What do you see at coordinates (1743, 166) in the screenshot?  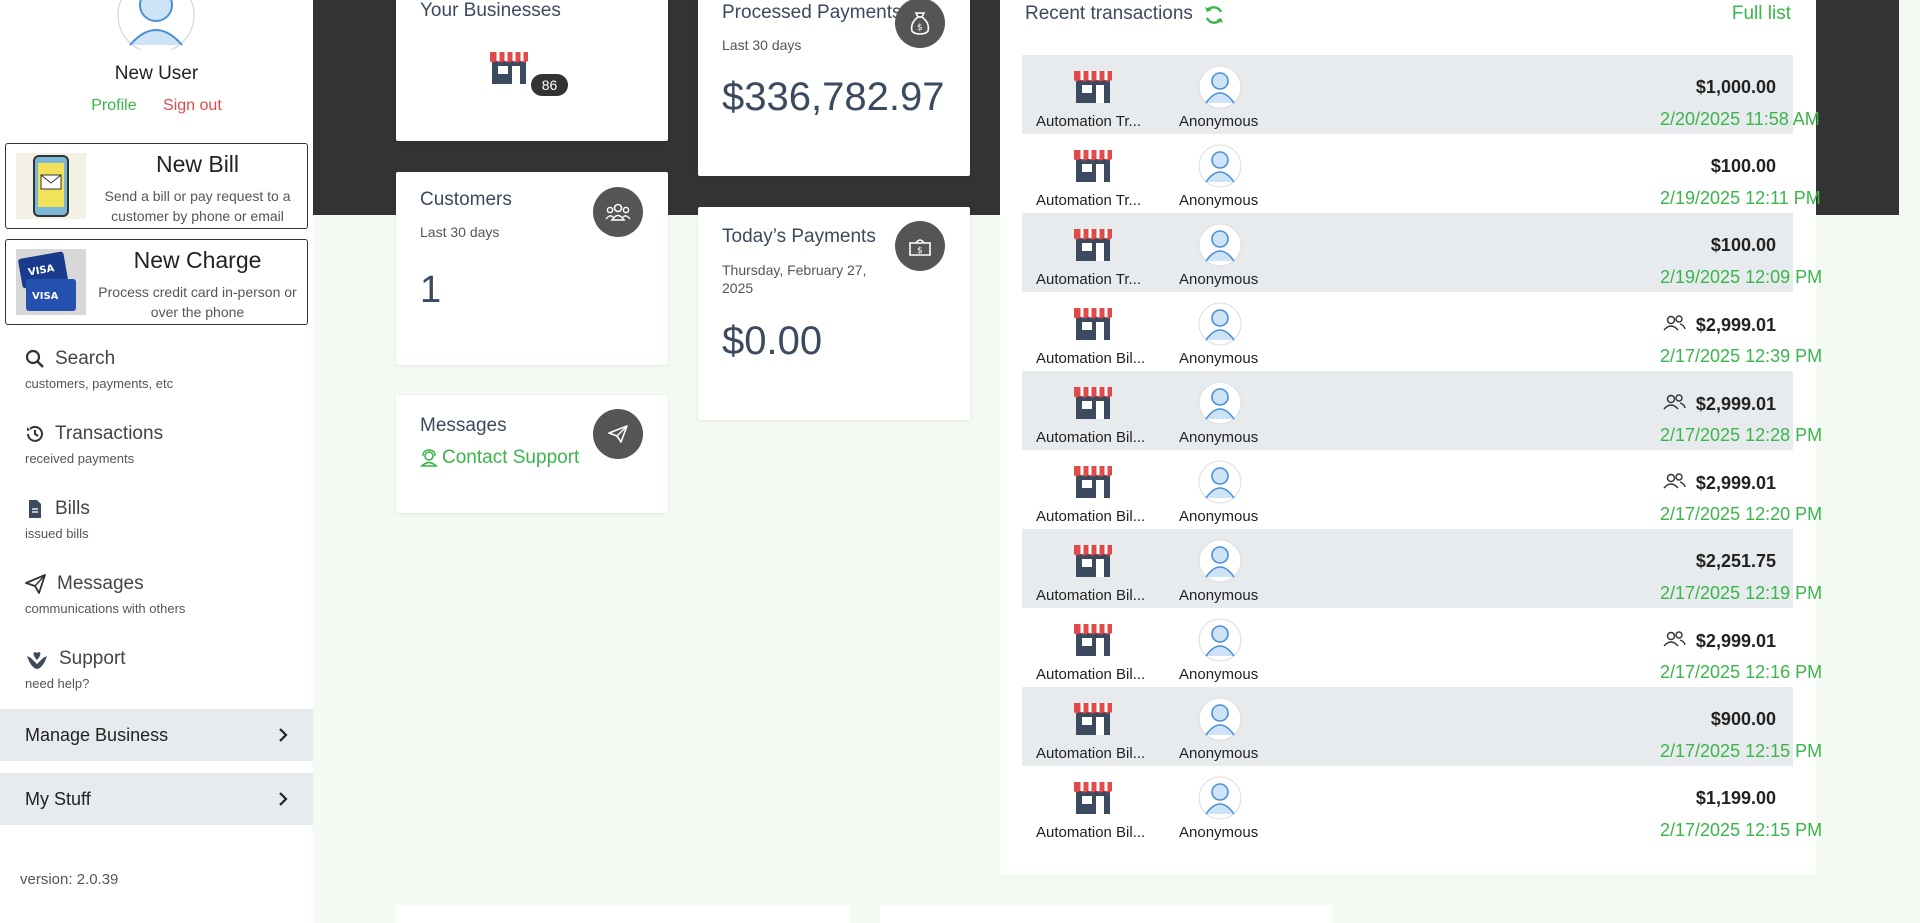 I see `transaction-amount-wrap: $100.00` at bounding box center [1743, 166].